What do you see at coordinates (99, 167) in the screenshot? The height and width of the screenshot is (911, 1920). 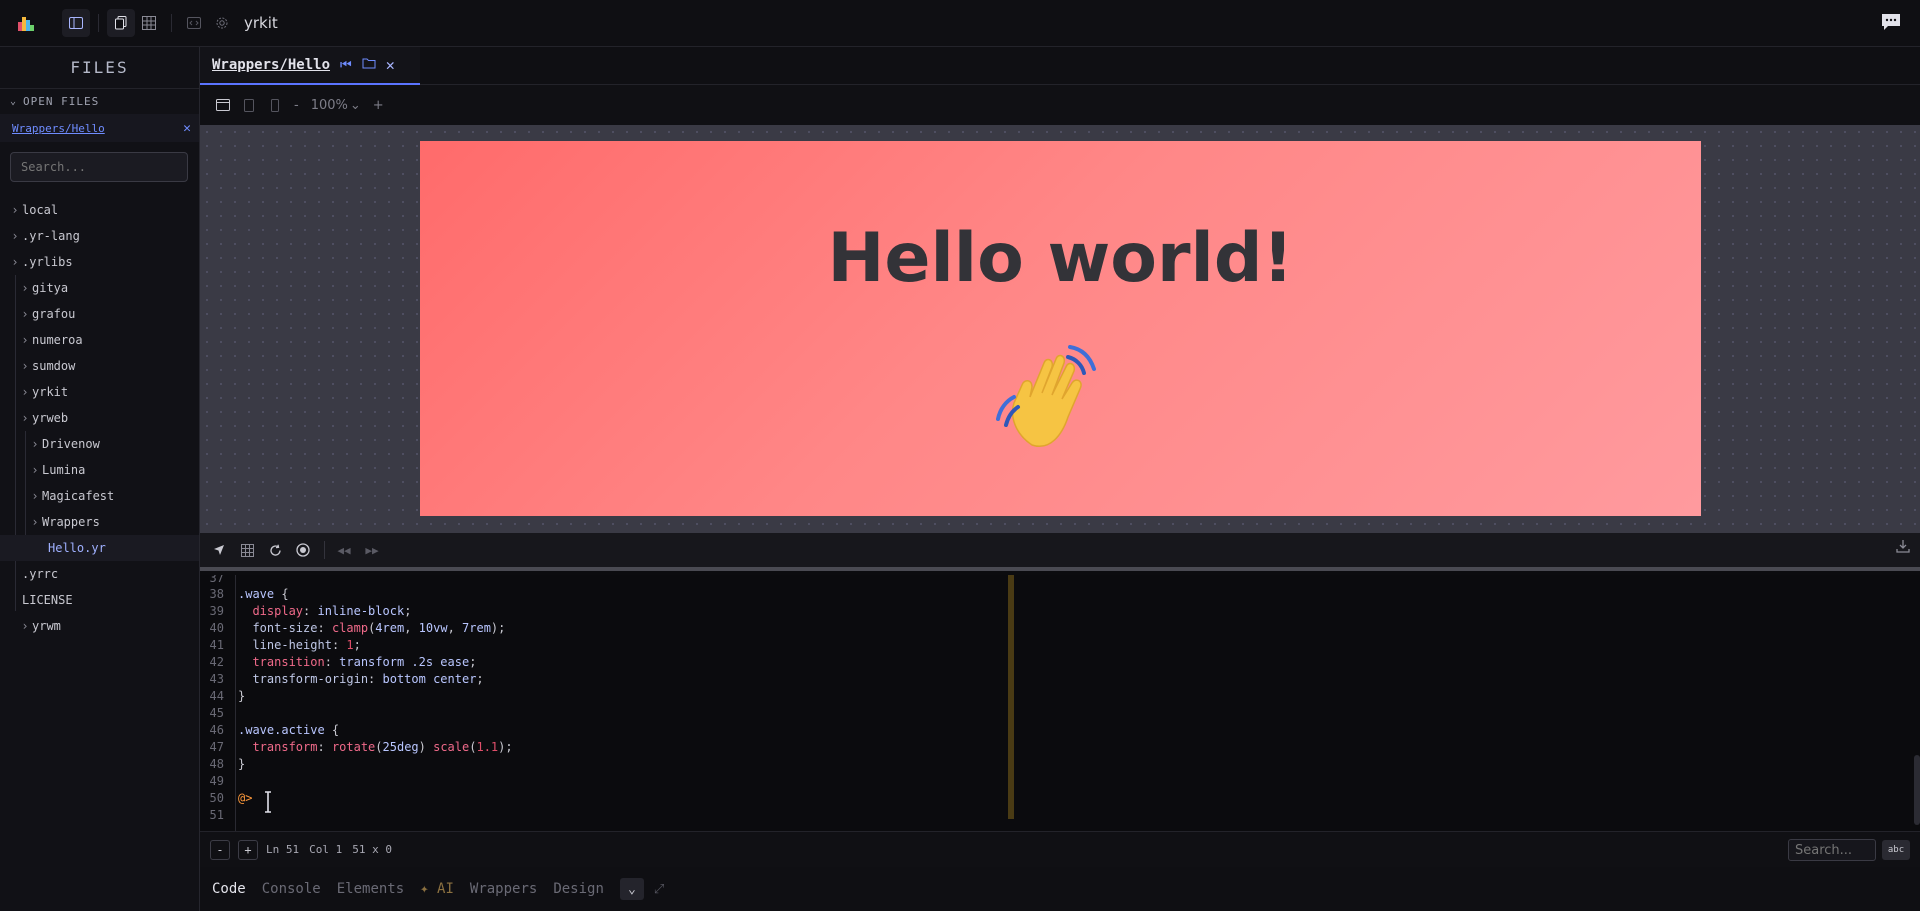 I see `file-search-input` at bounding box center [99, 167].